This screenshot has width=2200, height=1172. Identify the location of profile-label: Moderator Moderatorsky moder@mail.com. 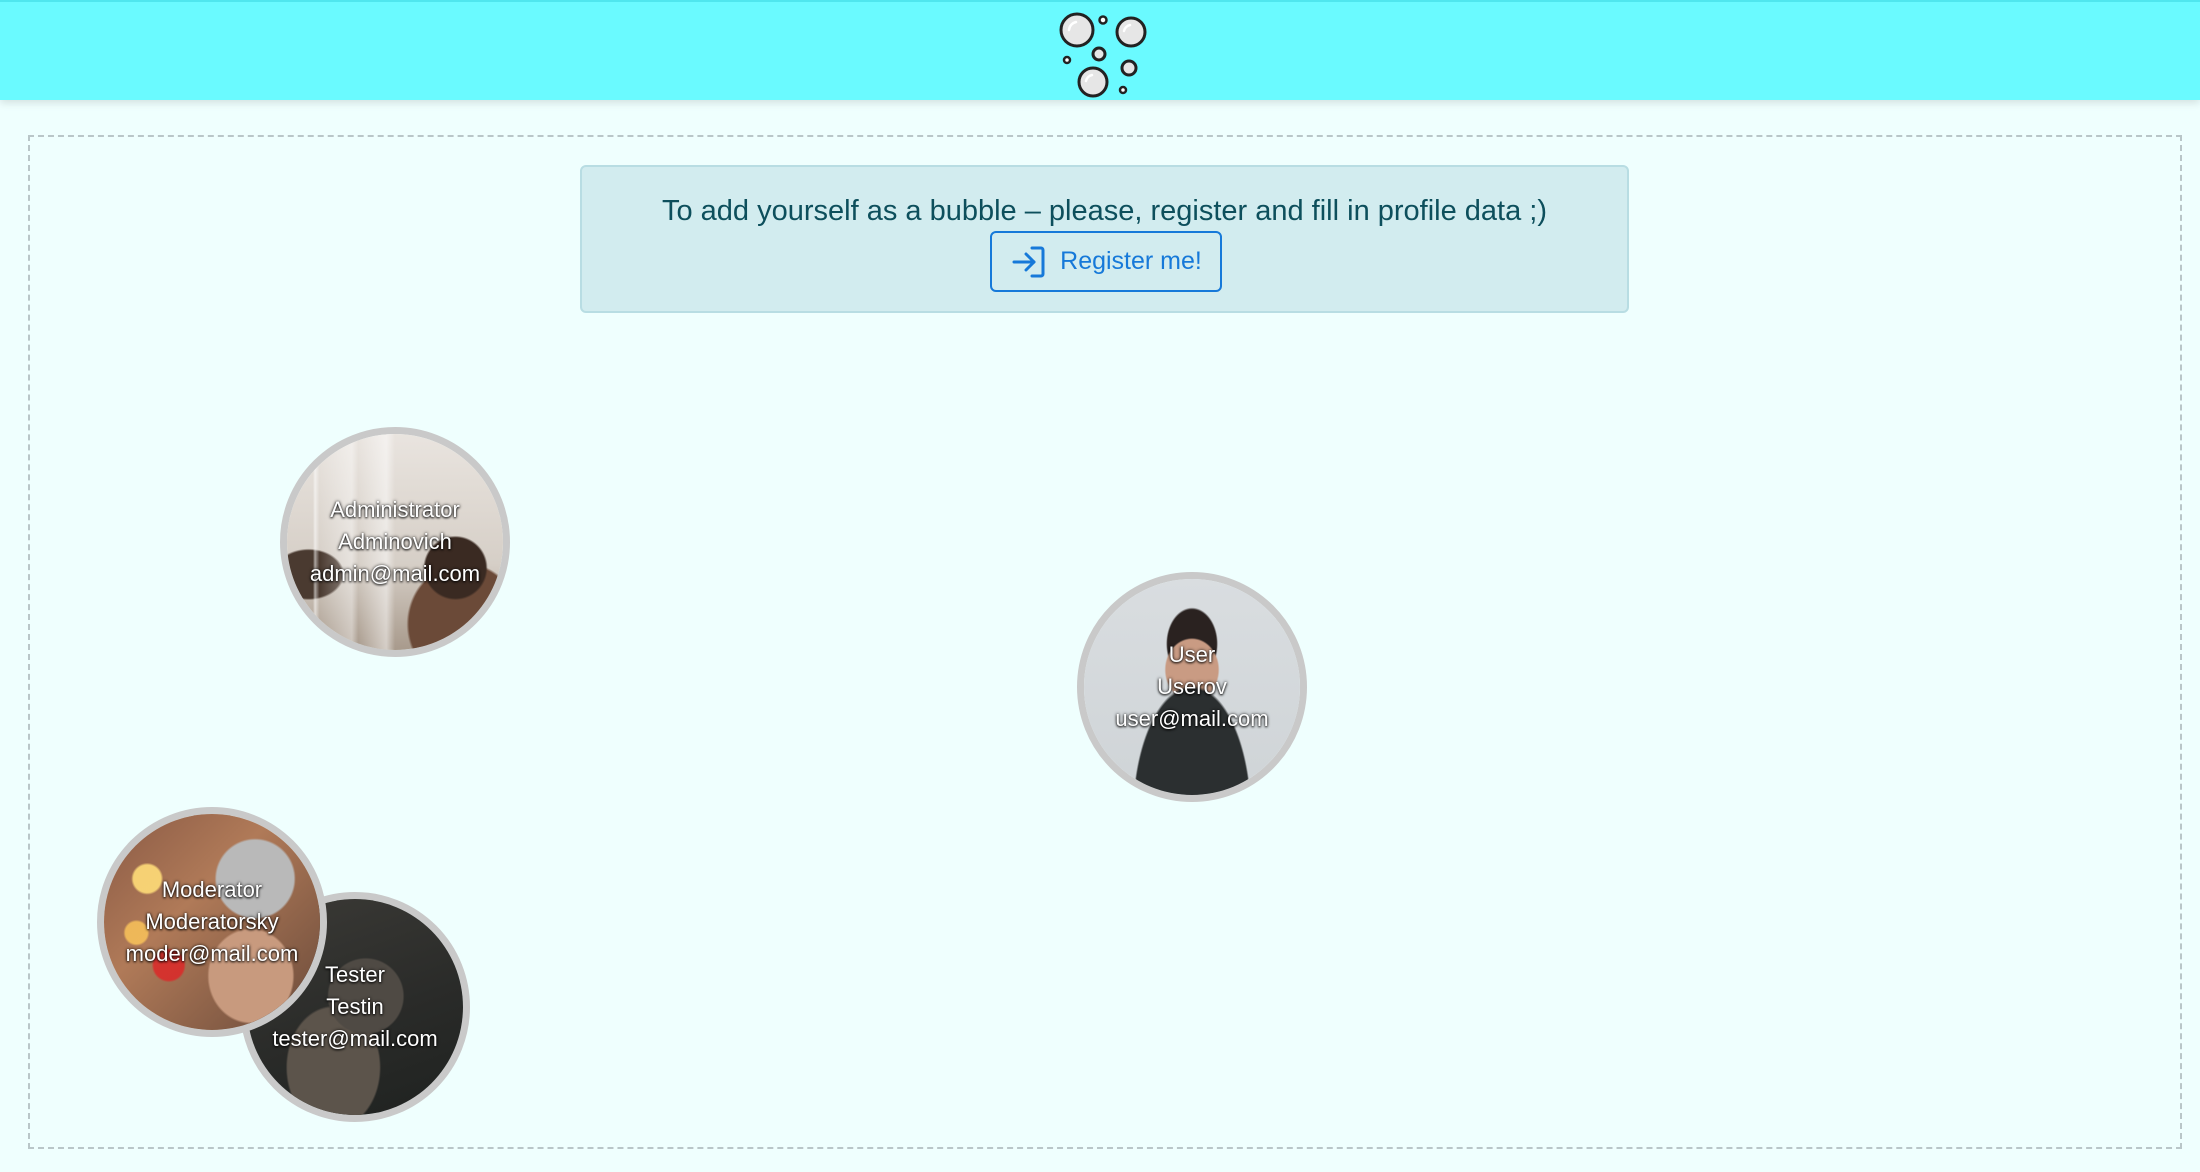
(212, 922).